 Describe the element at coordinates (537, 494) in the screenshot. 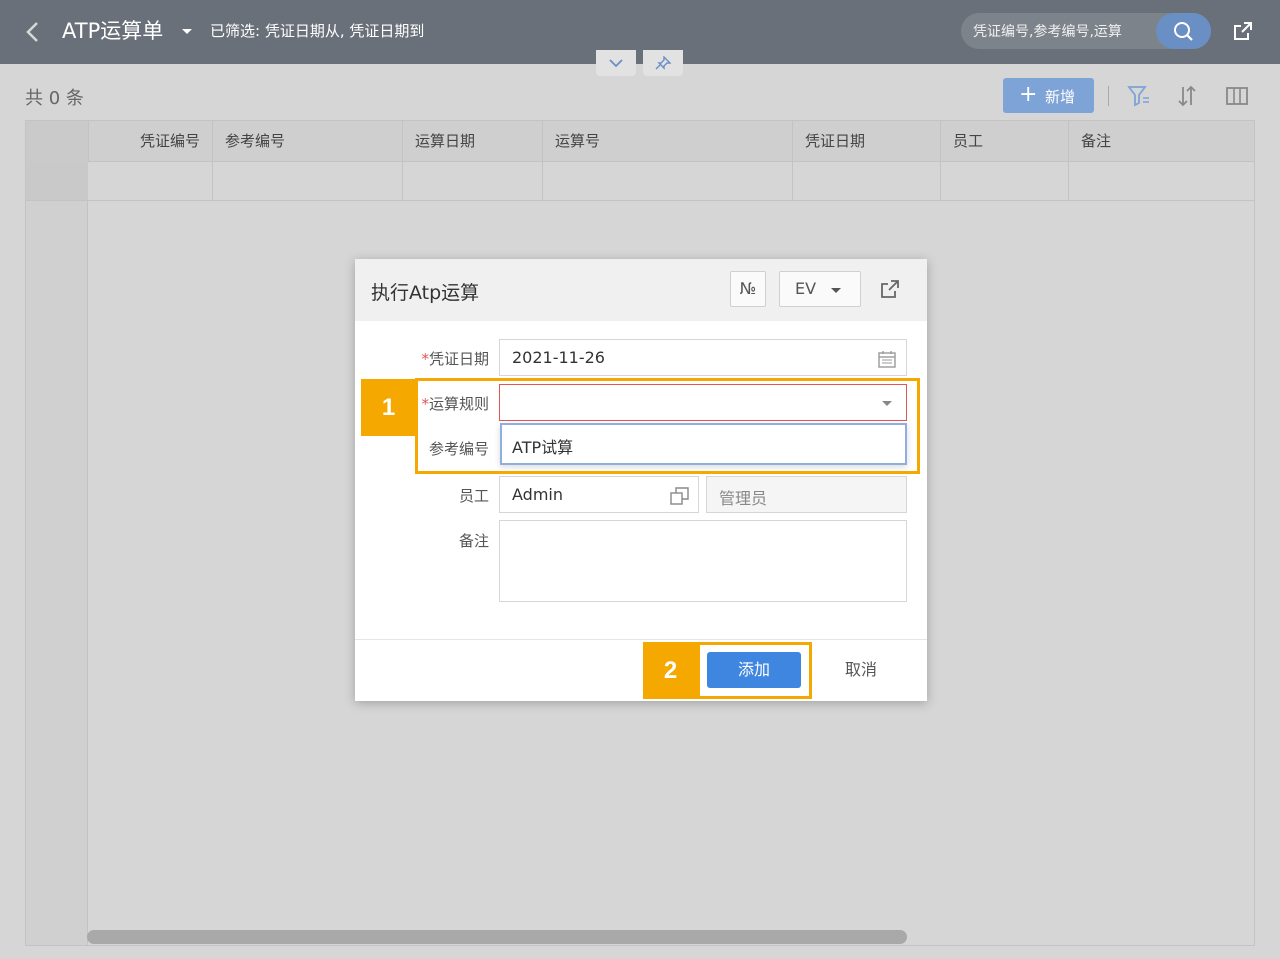

I see `employee-value: Admin` at that location.